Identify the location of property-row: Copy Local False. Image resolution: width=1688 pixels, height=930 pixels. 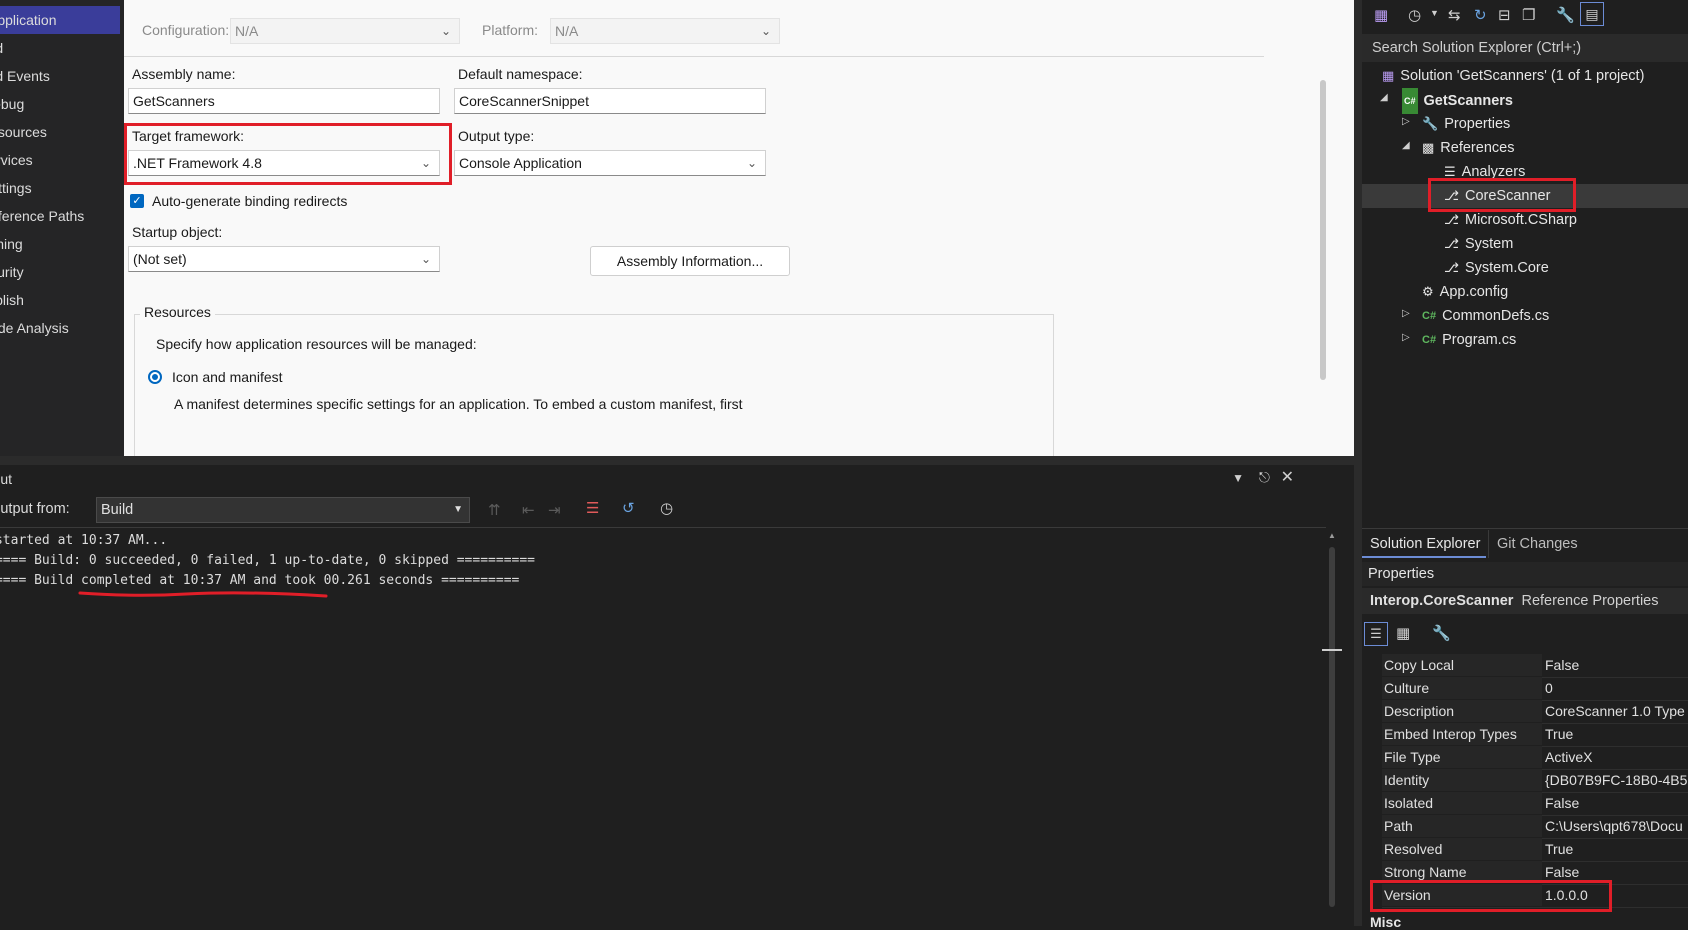
(1535, 666).